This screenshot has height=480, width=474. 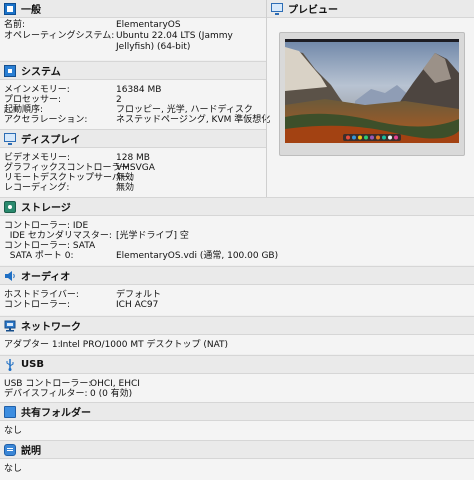 What do you see at coordinates (41, 72) in the screenshot?
I see `system-title: システム` at bounding box center [41, 72].